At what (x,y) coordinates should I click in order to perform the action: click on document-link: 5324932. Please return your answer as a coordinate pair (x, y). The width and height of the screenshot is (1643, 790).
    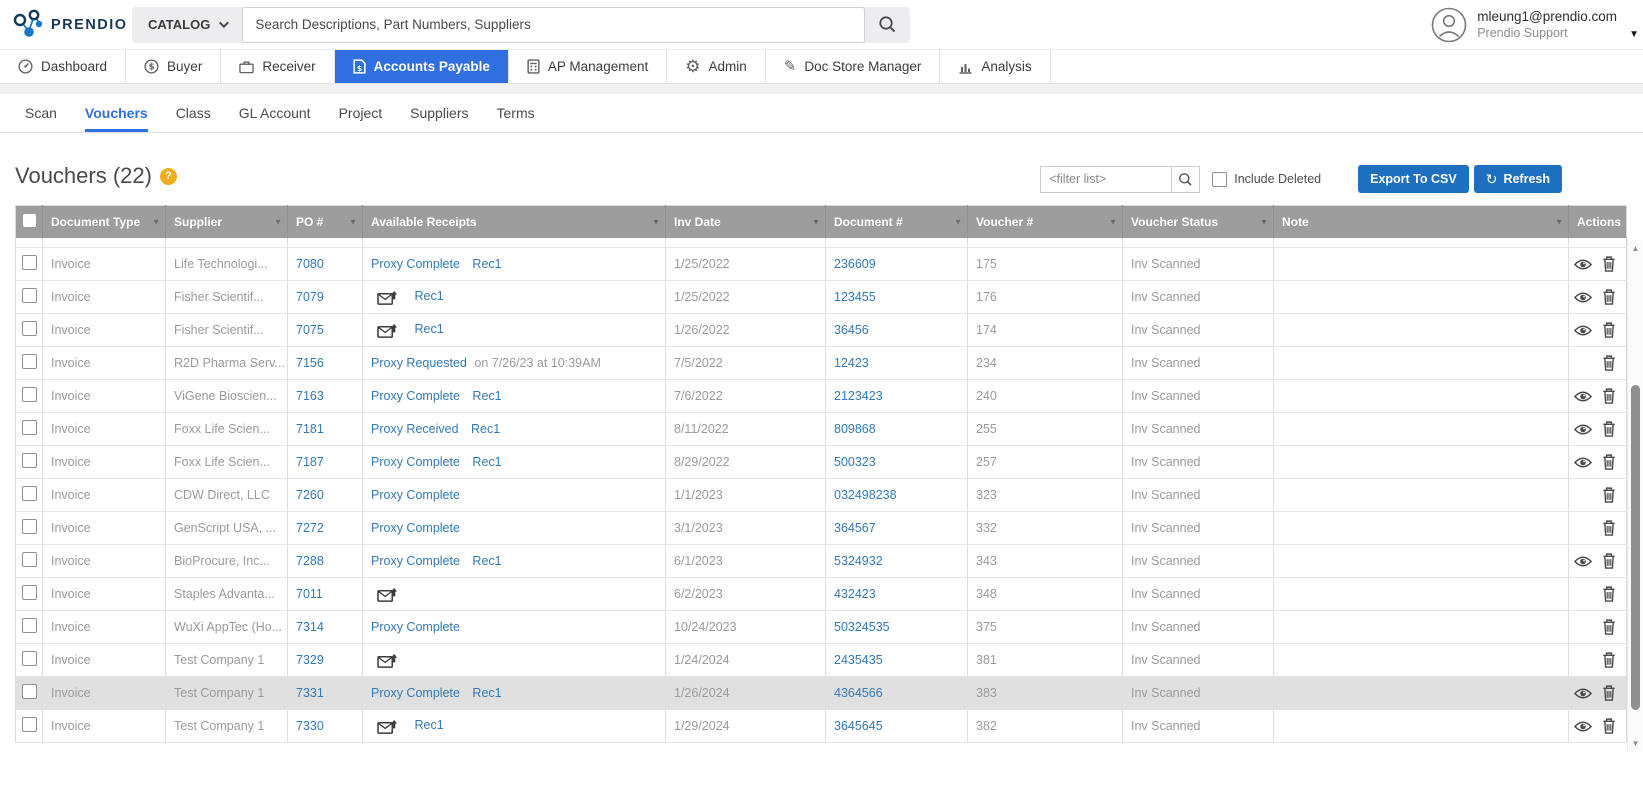
    Looking at the image, I should click on (858, 561).